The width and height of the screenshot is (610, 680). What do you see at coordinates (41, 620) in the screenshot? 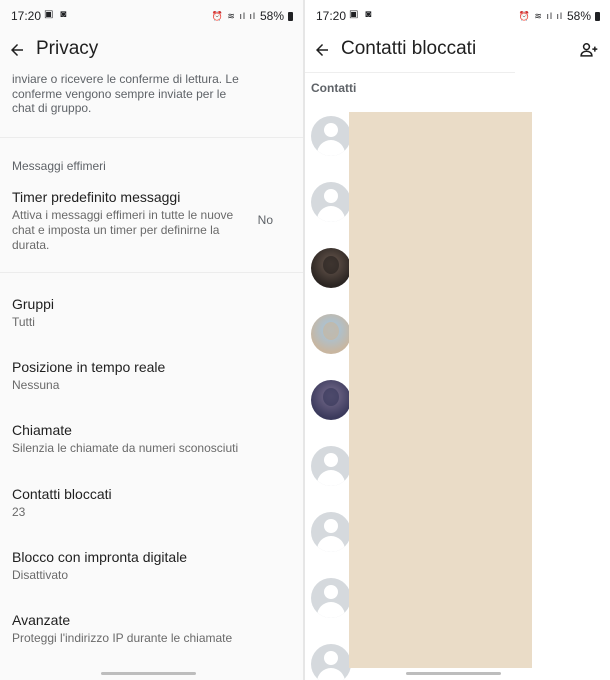
I see `setting-title: Avanzate` at bounding box center [41, 620].